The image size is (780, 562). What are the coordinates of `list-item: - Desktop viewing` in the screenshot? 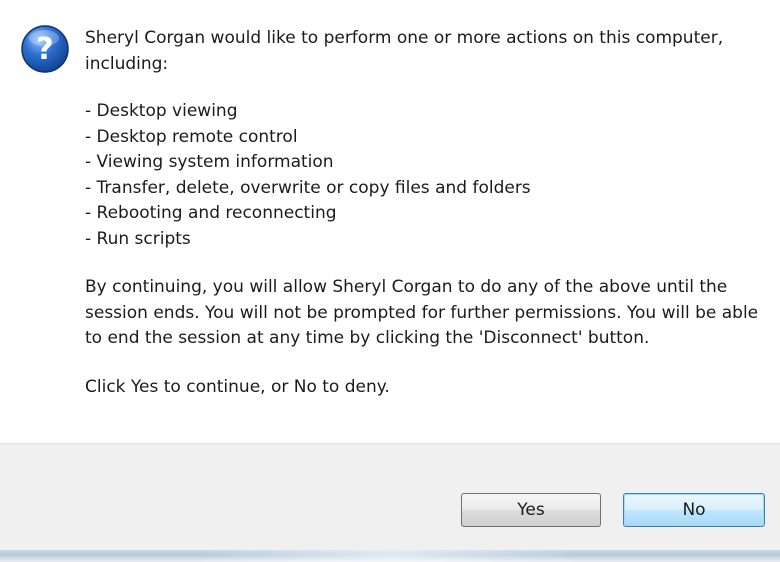 It's located at (161, 111).